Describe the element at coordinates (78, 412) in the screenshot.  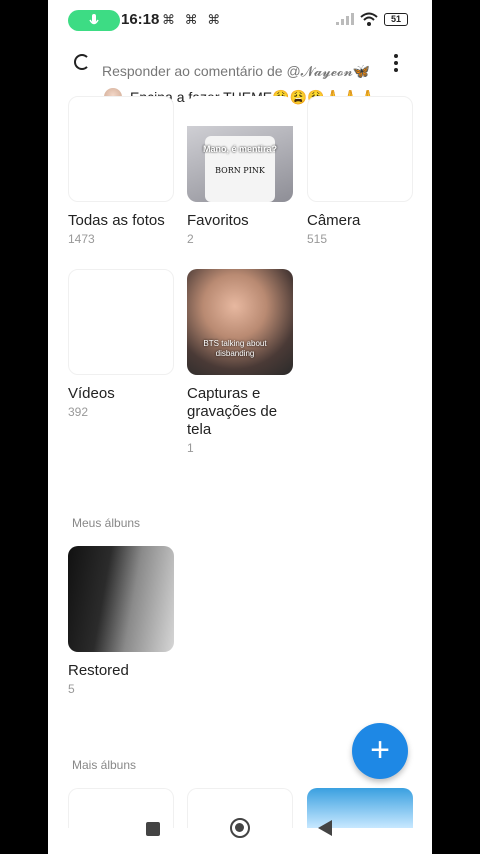
I see `album-count: 392` at that location.